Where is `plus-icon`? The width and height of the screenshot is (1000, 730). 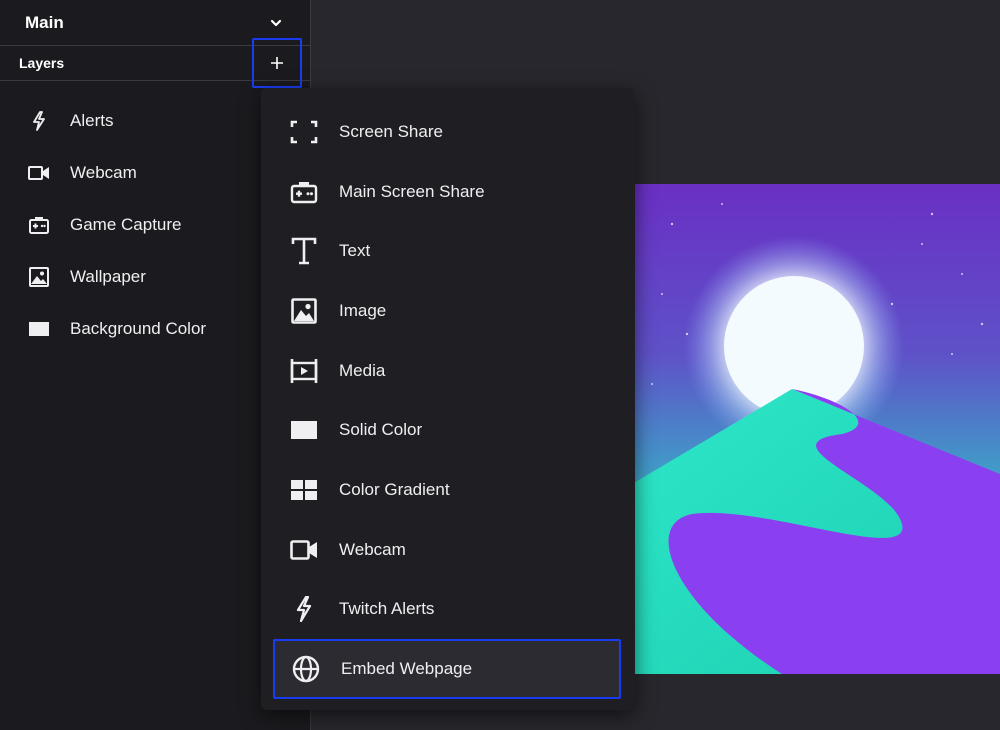
plus-icon is located at coordinates (277, 63).